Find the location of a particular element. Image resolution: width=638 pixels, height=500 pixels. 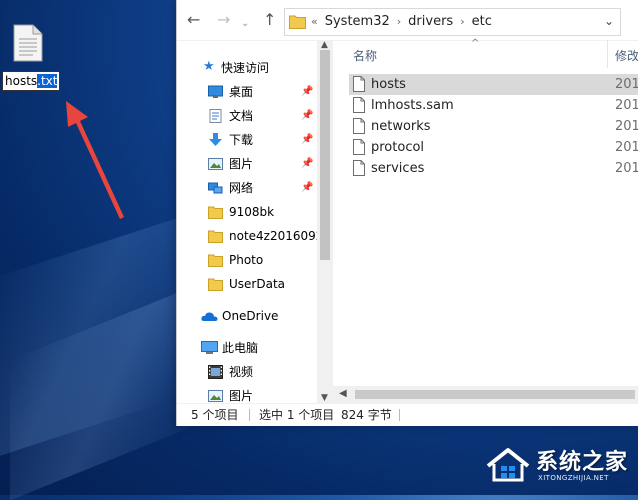

watermark-subtitle: XITONGZHIJIA.NET is located at coordinates (573, 478).